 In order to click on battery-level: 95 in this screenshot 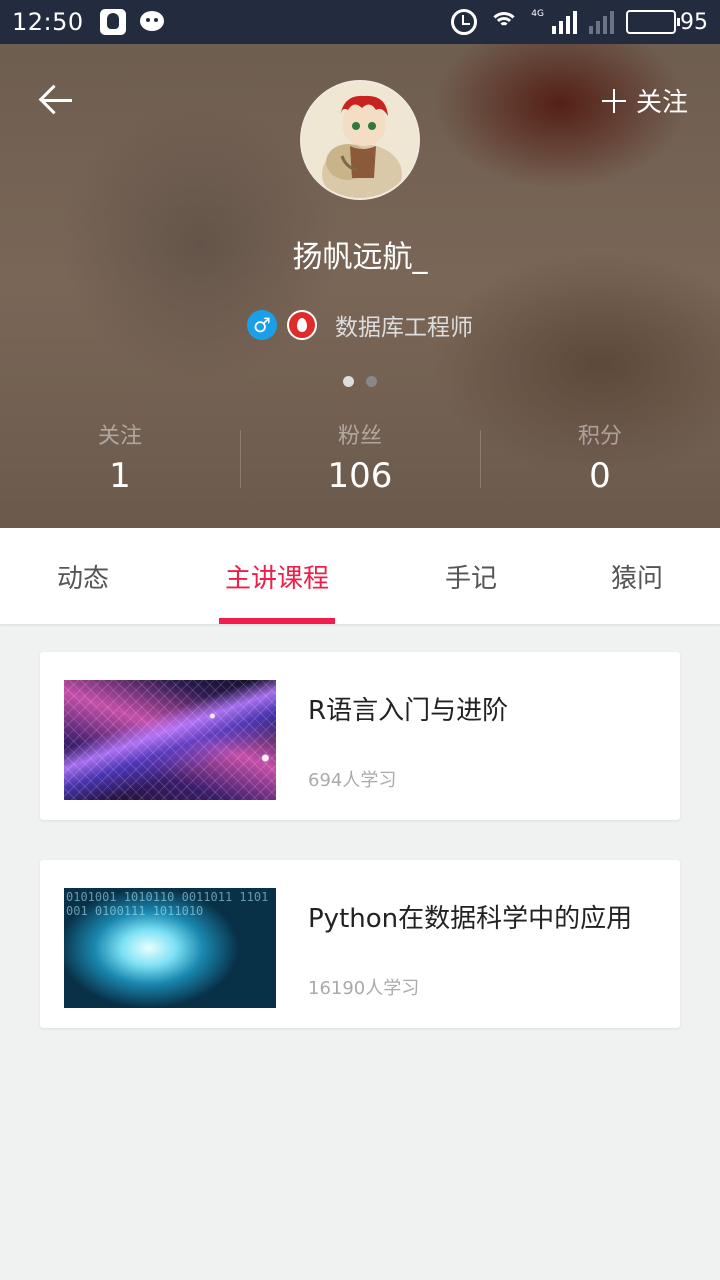, I will do `click(694, 22)`.